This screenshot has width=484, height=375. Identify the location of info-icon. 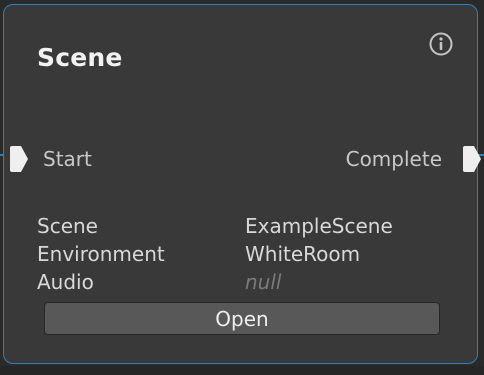
(441, 44).